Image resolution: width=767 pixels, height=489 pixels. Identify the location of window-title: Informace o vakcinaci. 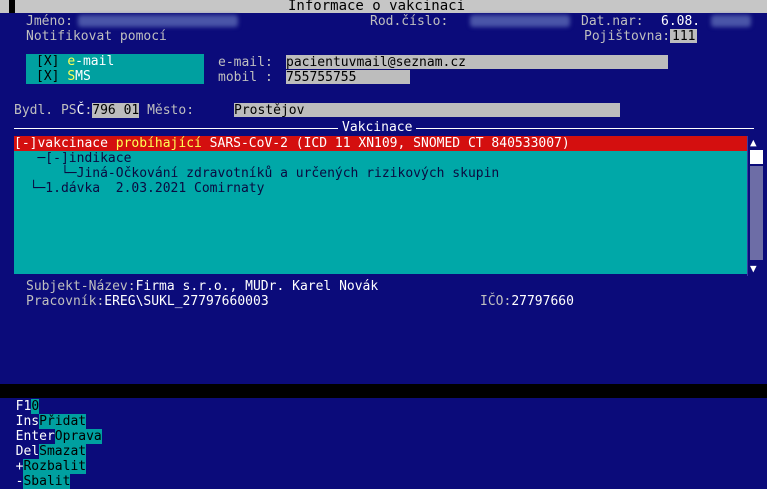
(377, 7).